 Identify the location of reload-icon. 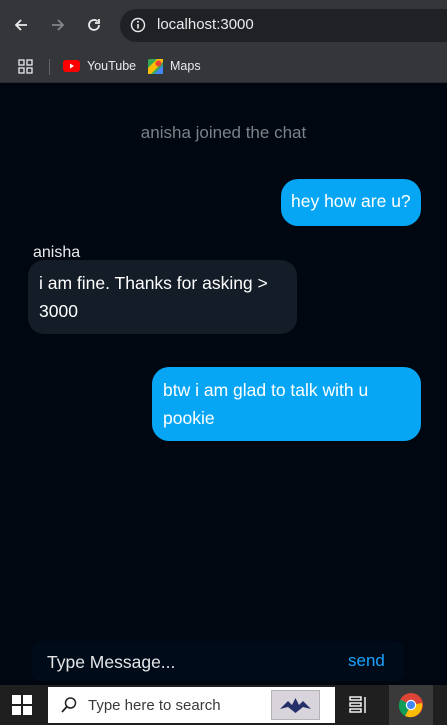
(94, 25).